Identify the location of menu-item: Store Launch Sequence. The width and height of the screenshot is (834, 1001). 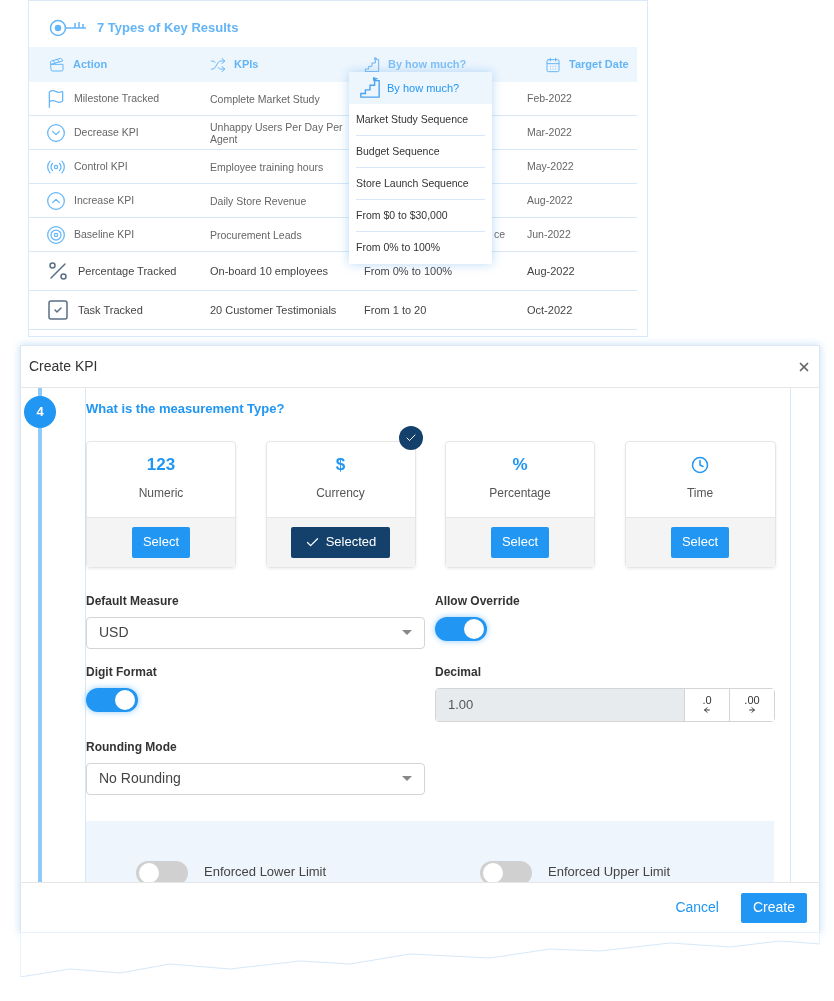
(420, 184).